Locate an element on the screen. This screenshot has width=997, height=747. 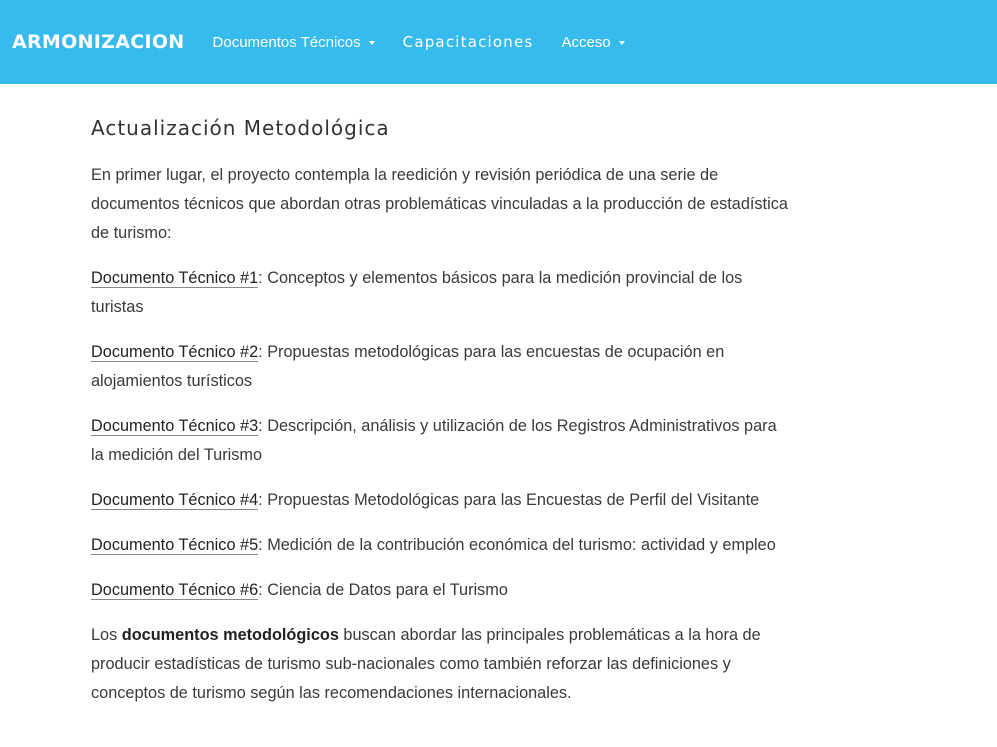
doc-link-6: Documento Técnico #6 is located at coordinates (175, 590).